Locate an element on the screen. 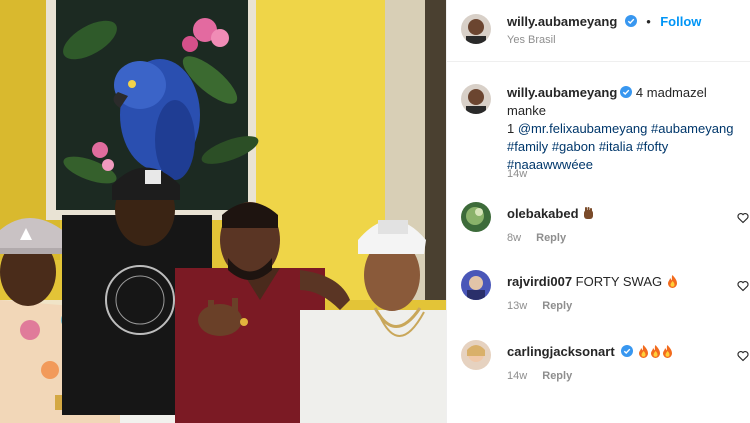  caption-timestamp: 14w is located at coordinates (517, 174).